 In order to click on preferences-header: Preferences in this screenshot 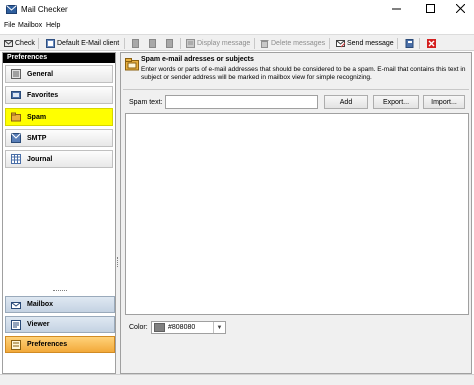, I will do `click(59, 58)`.